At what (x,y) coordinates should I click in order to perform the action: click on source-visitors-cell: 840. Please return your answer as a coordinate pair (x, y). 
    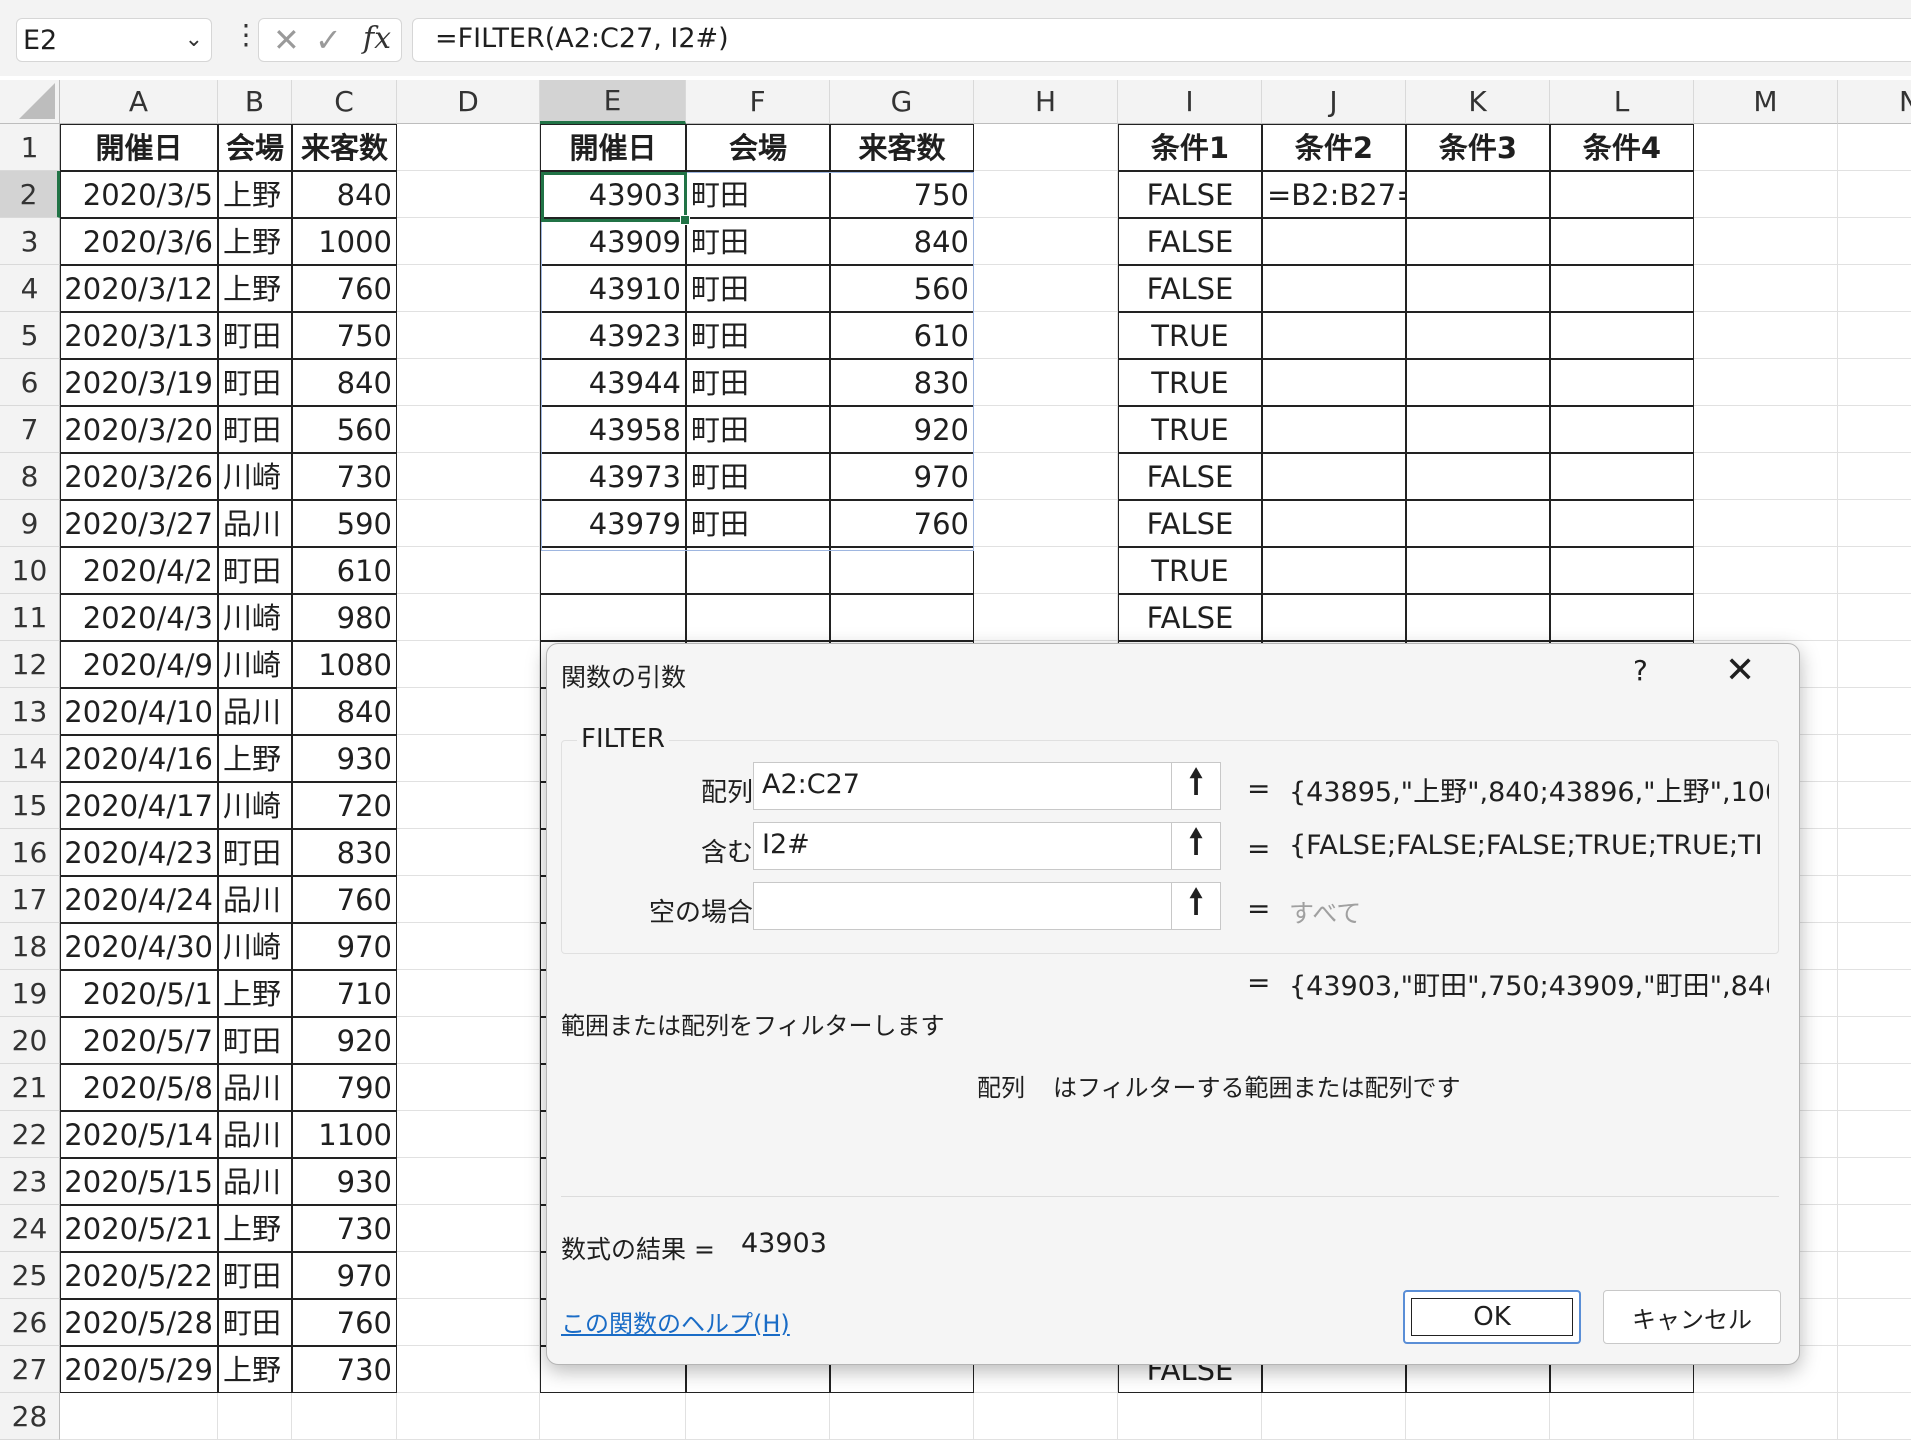
    Looking at the image, I should click on (344, 711).